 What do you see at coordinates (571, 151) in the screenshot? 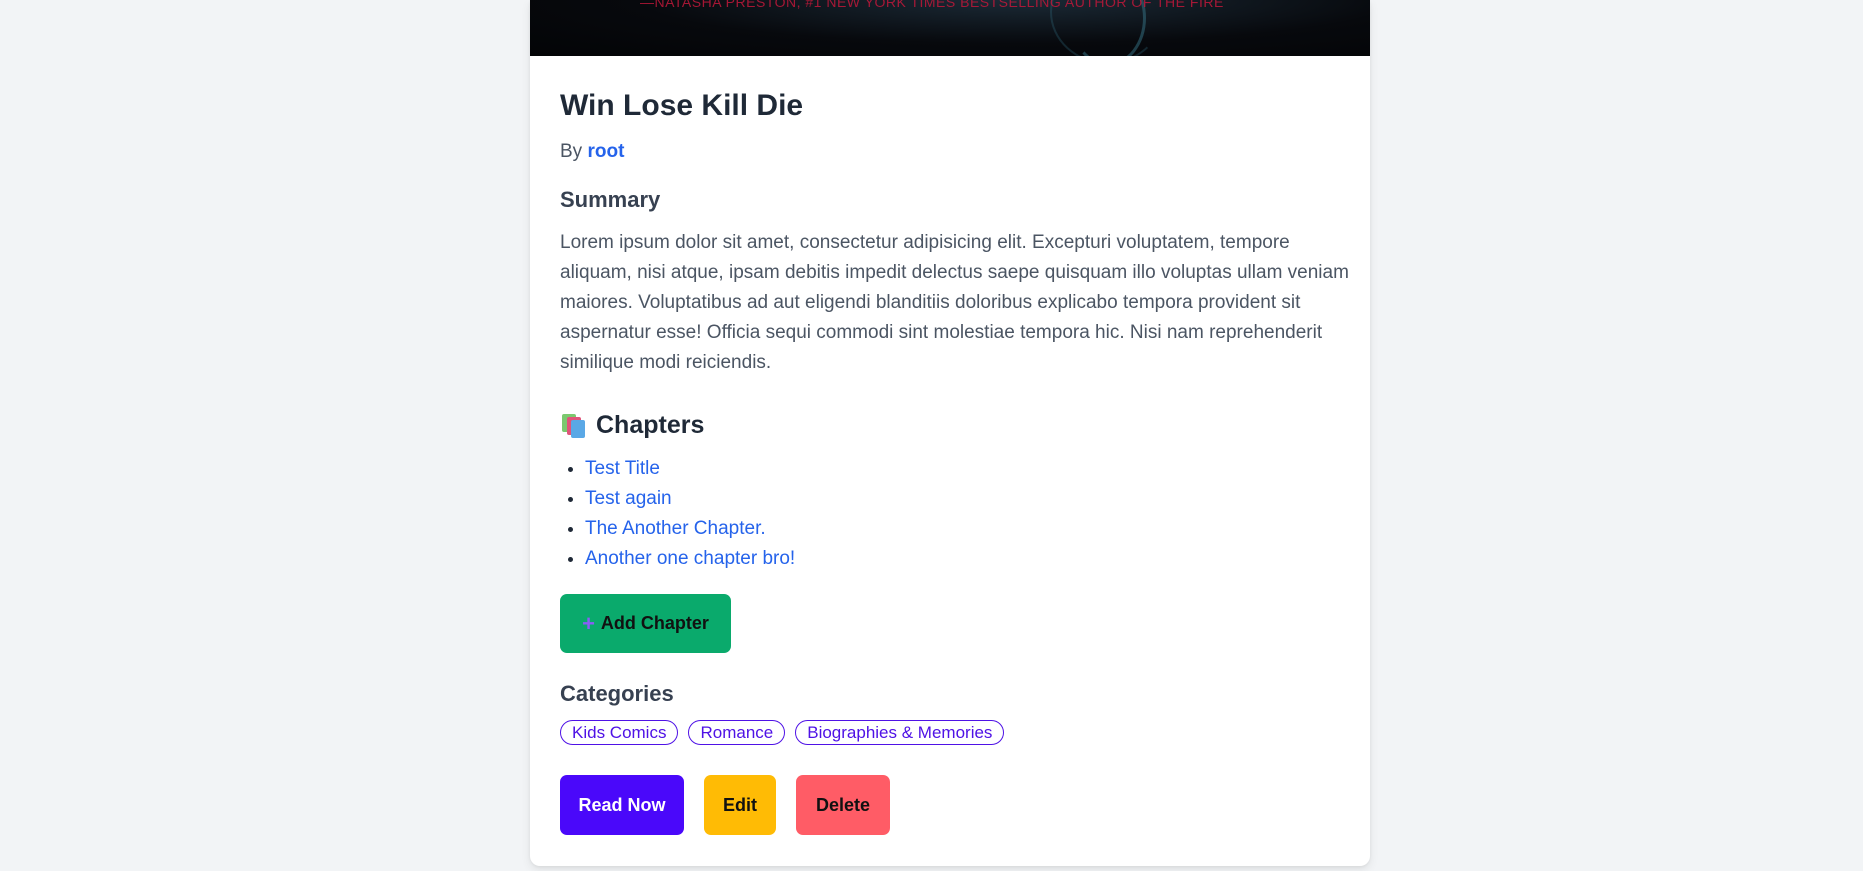
I see `by-label: By` at bounding box center [571, 151].